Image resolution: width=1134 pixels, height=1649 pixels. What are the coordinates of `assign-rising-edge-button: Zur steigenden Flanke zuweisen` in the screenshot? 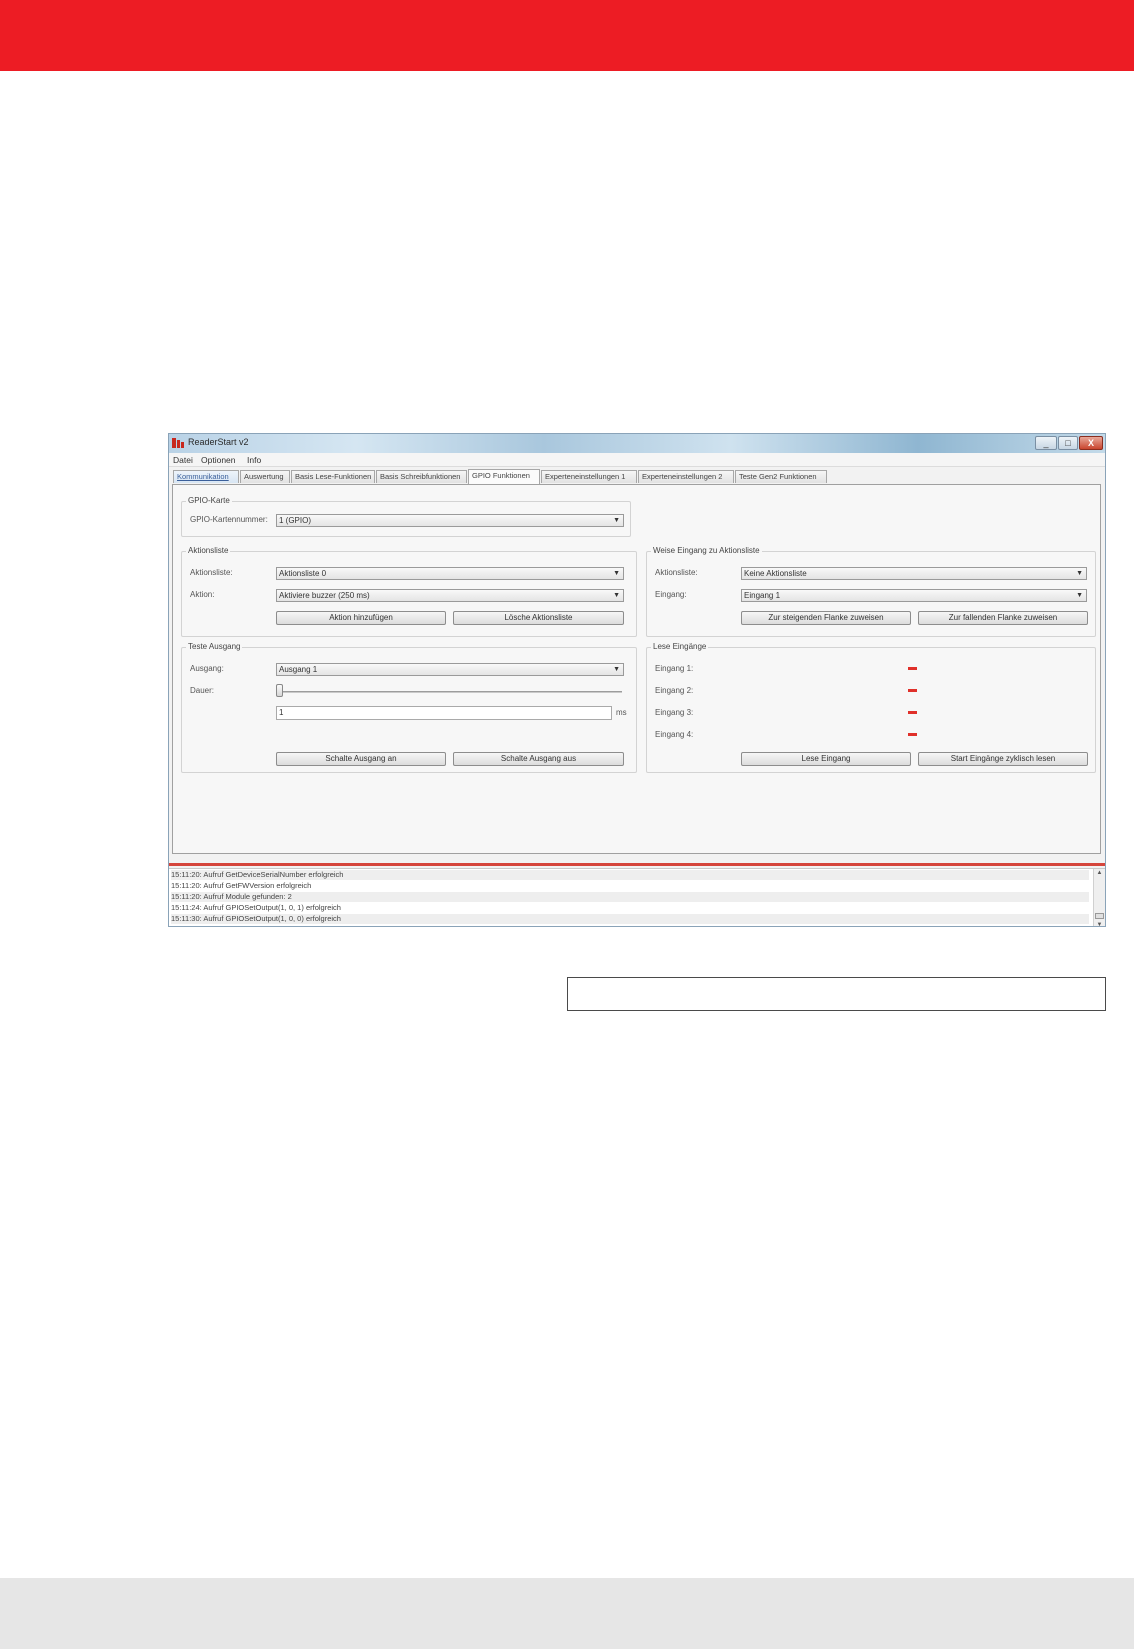 It's located at (826, 618).